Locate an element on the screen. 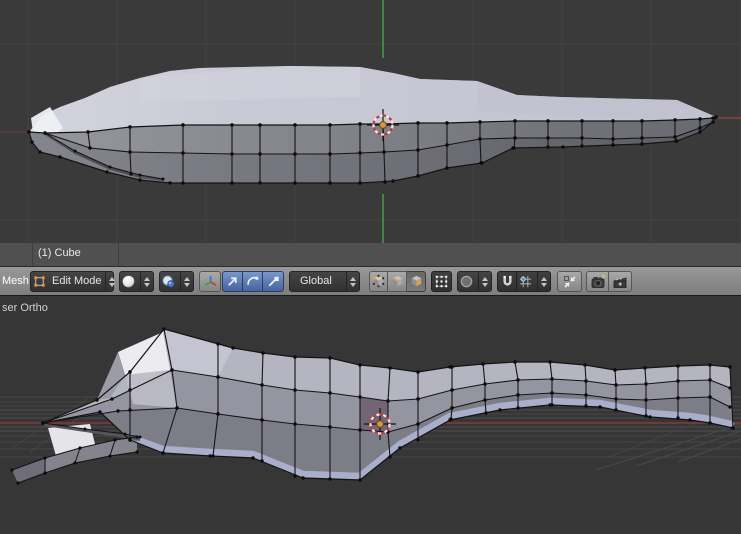 The height and width of the screenshot is (534, 741). edge-select-button is located at coordinates (397, 281).